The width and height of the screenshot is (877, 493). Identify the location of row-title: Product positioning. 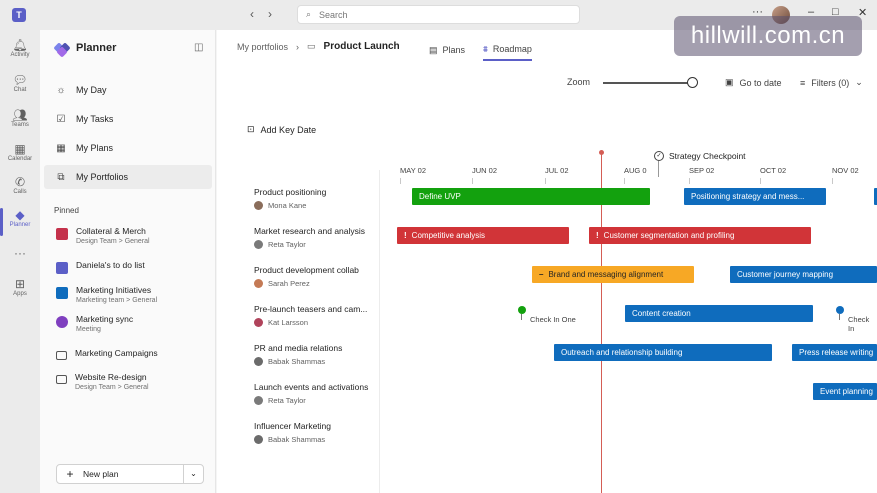
(290, 192).